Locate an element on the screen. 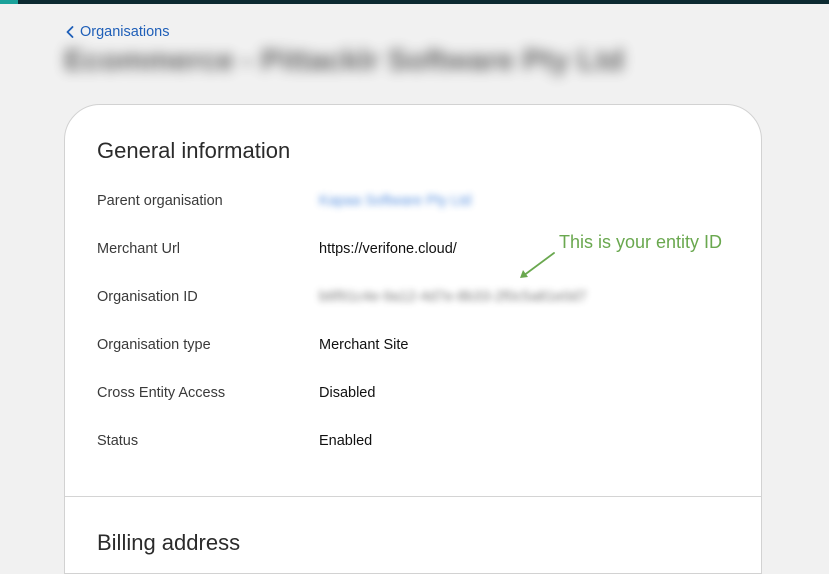 The width and height of the screenshot is (829, 574). detail-label: Organisation type is located at coordinates (154, 345).